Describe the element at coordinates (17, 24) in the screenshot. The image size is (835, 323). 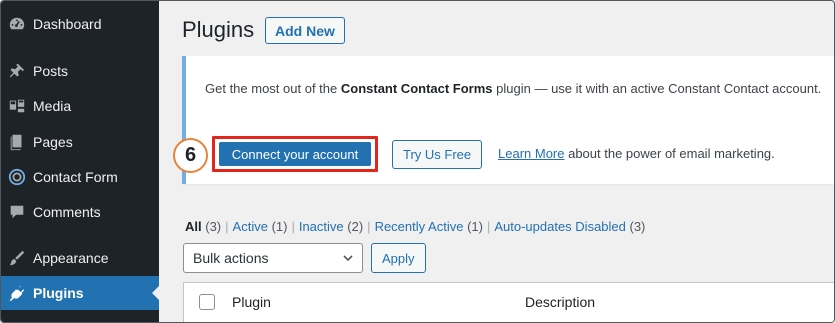
I see `dashboard-icon` at that location.